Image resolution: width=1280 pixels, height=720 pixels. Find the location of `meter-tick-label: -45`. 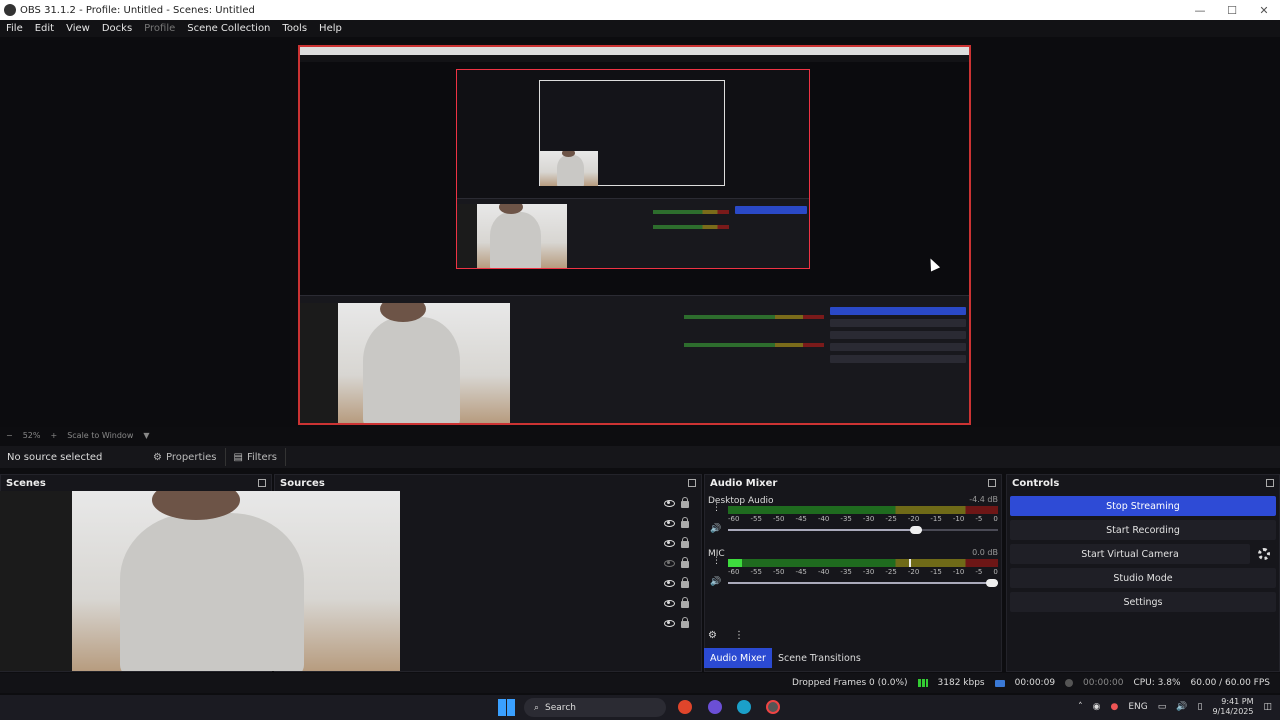

meter-tick-label: -45 is located at coordinates (801, 572).